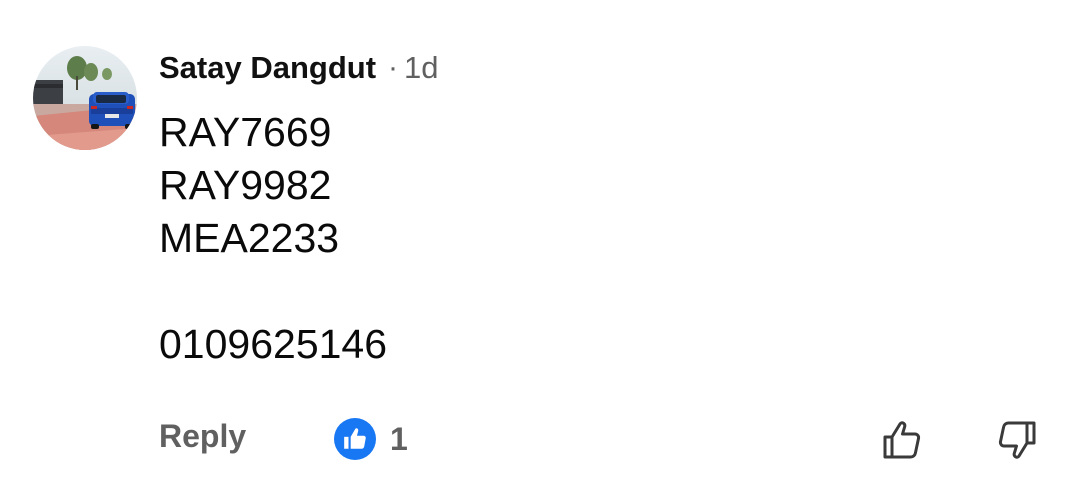 The height and width of the screenshot is (483, 1080). I want to click on comment-text: RAY7669 RAY9982 MEA2233 0109625146, so click(273, 238).